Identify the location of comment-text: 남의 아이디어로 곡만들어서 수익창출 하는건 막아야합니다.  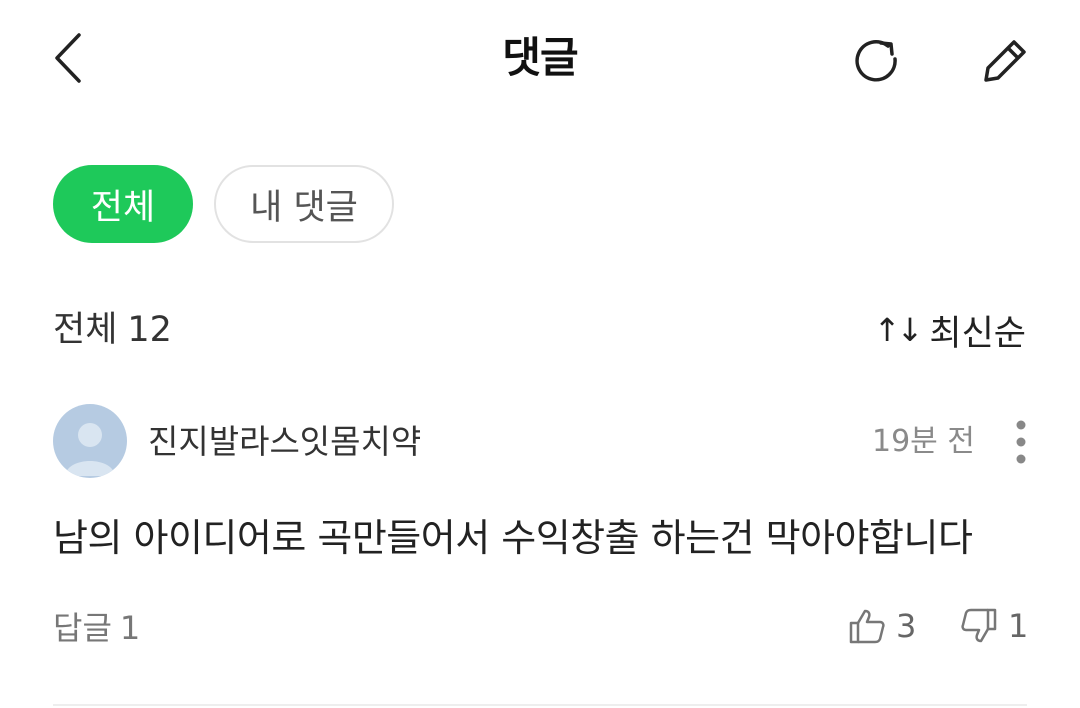
(513, 538).